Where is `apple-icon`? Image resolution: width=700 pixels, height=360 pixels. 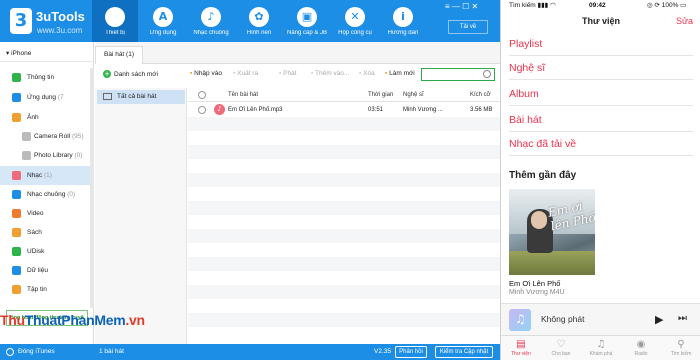
apple-icon is located at coordinates (115, 17).